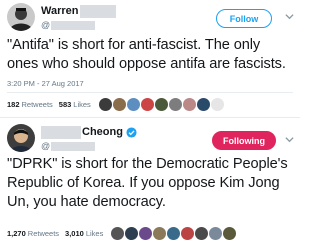 The height and width of the screenshot is (250, 320). What do you see at coordinates (60, 11) in the screenshot?
I see `display-name: Warren` at bounding box center [60, 11].